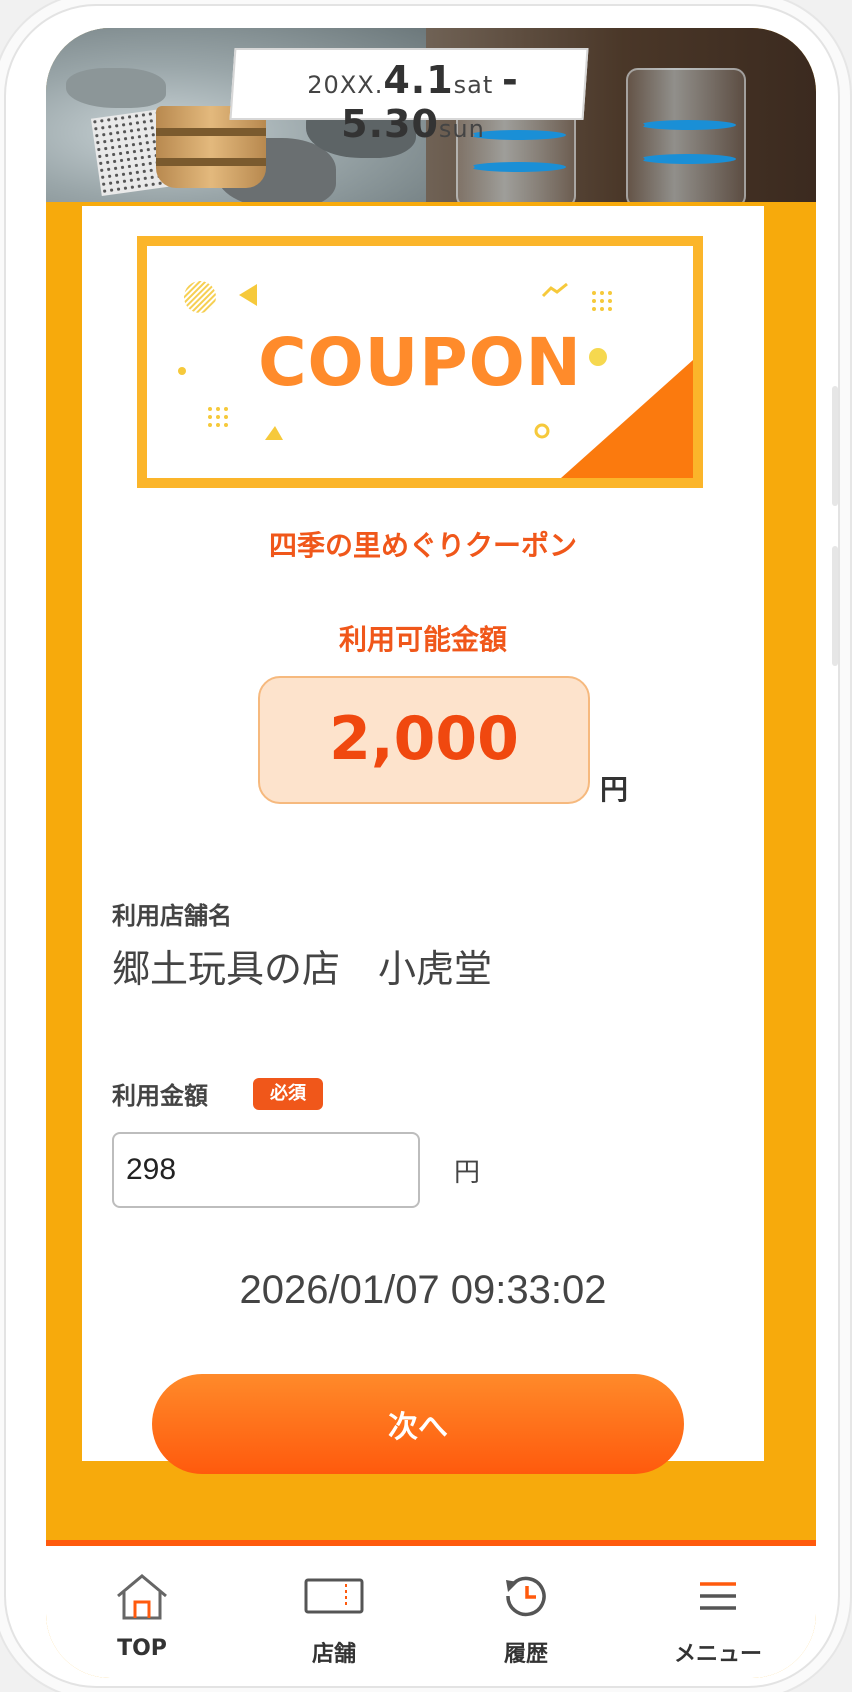 The height and width of the screenshot is (1692, 852). I want to click on coupon-graphic: COUPON, so click(420, 362).